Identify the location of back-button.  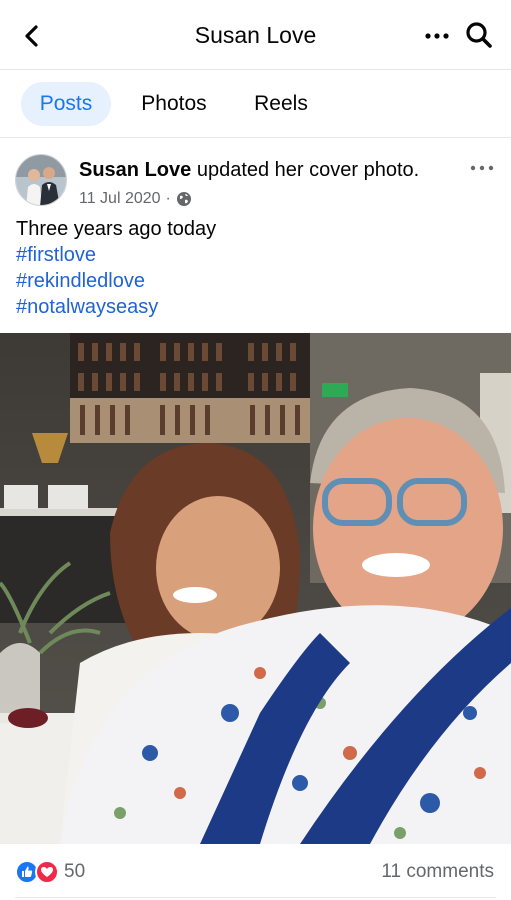
(32, 36).